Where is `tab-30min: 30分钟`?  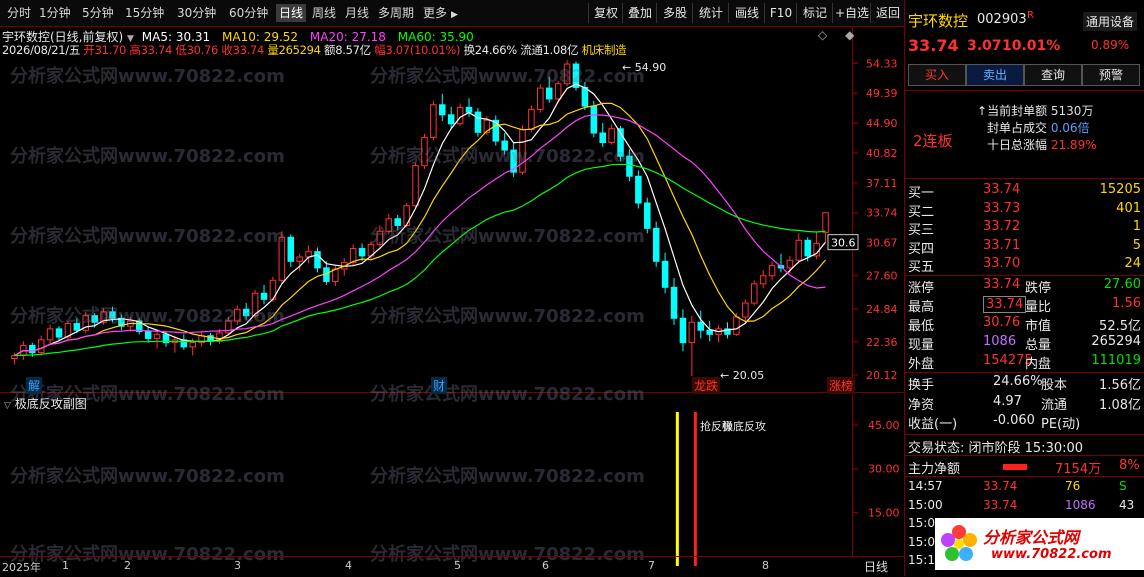
tab-30min: 30分钟 is located at coordinates (196, 13).